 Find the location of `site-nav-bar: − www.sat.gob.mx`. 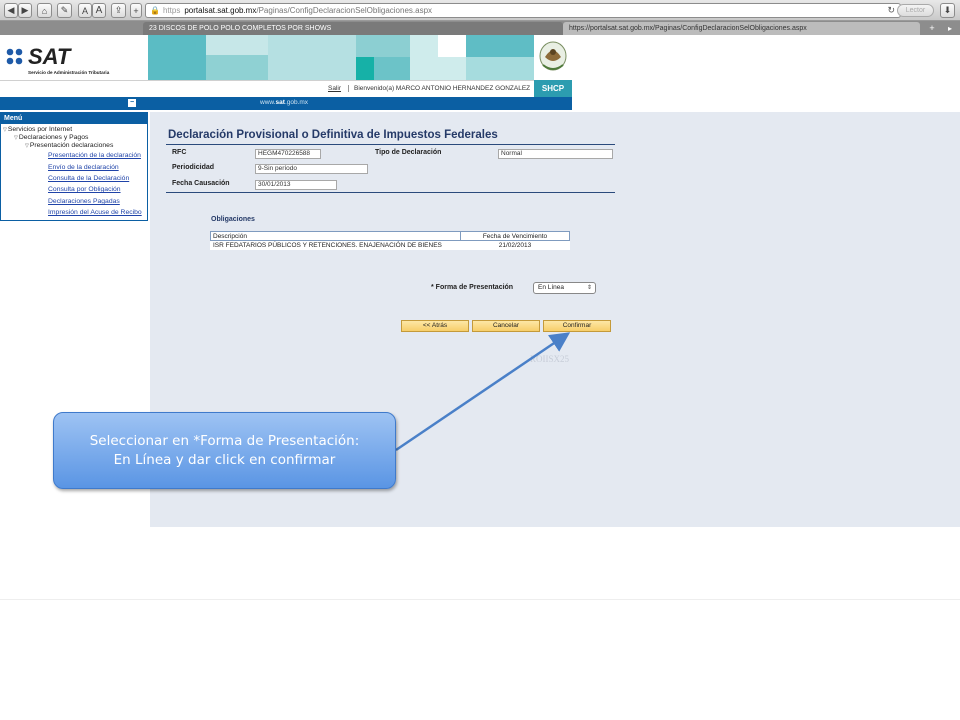

site-nav-bar: − www.sat.gob.mx is located at coordinates (286, 103).